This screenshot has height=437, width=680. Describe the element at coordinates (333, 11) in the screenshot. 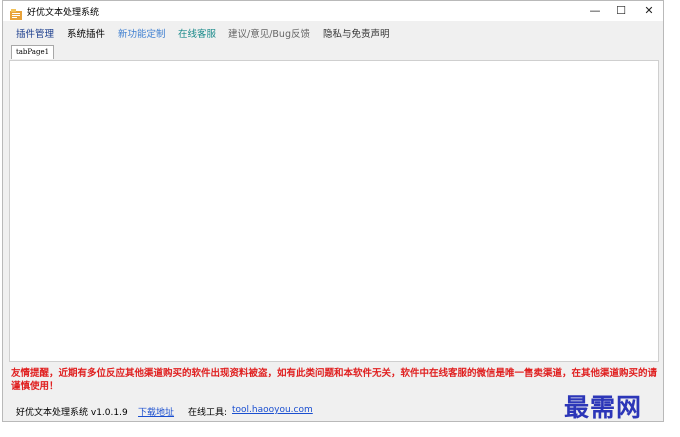

I see `title-bar: 好优文本处理系统 — ☐ ✕` at that location.